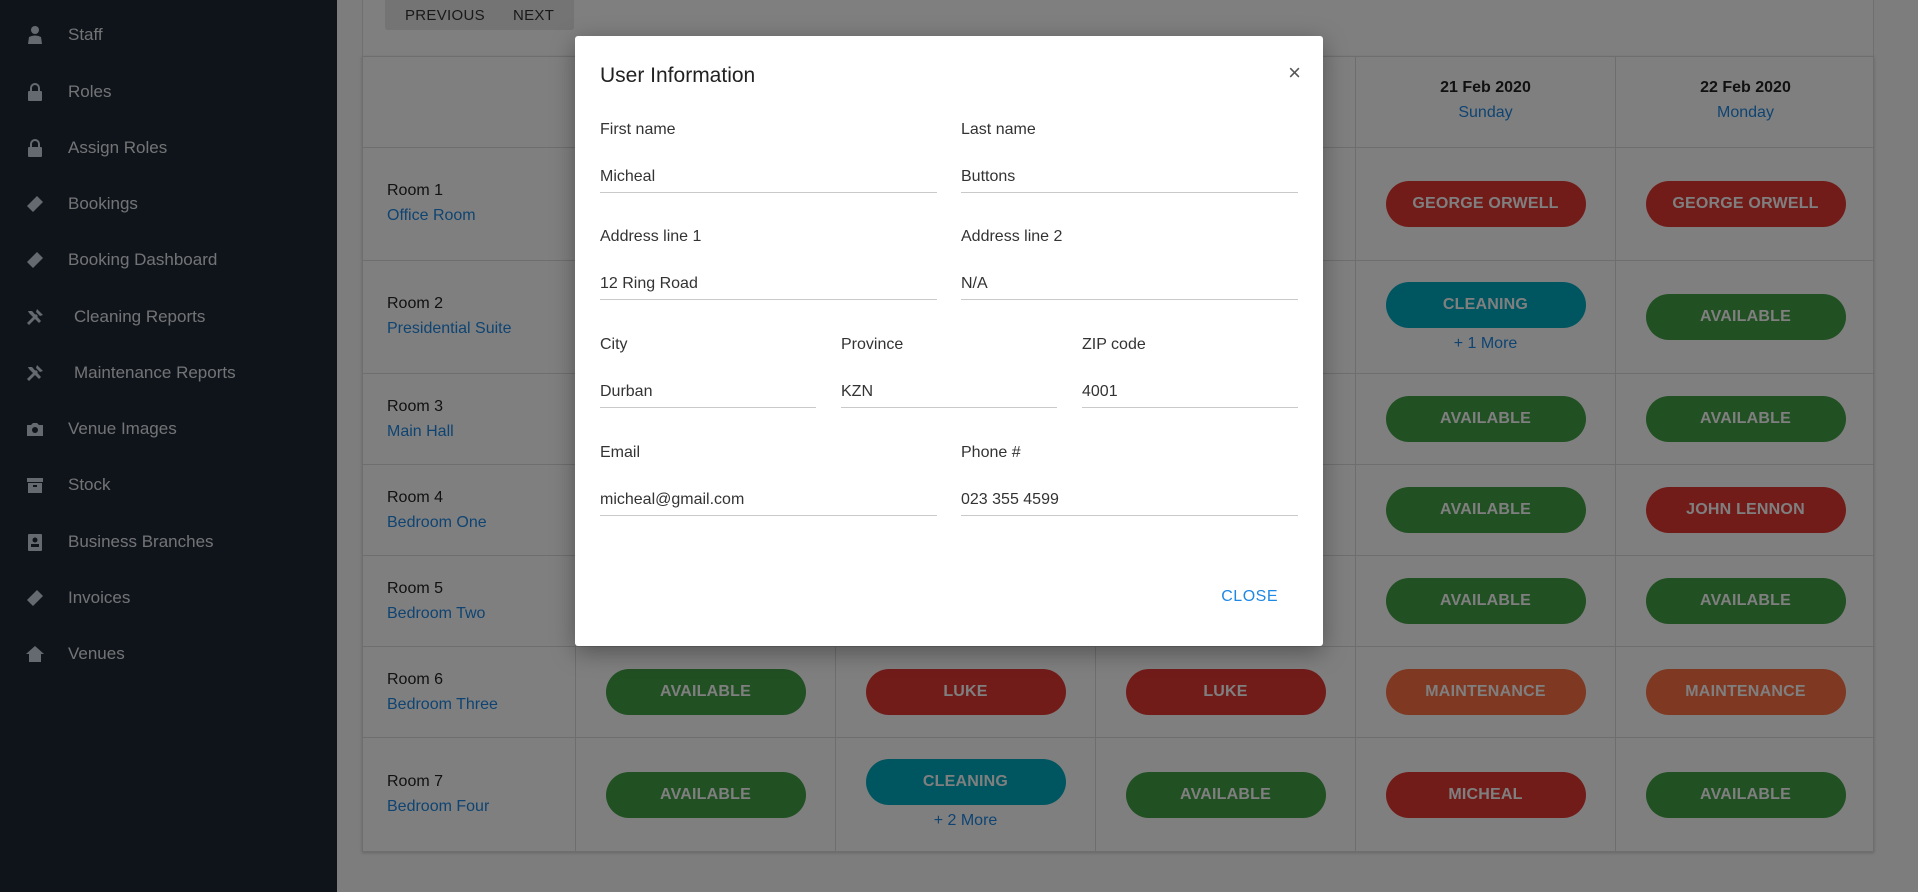  What do you see at coordinates (1294, 73) in the screenshot?
I see `close-icon: ×` at bounding box center [1294, 73].